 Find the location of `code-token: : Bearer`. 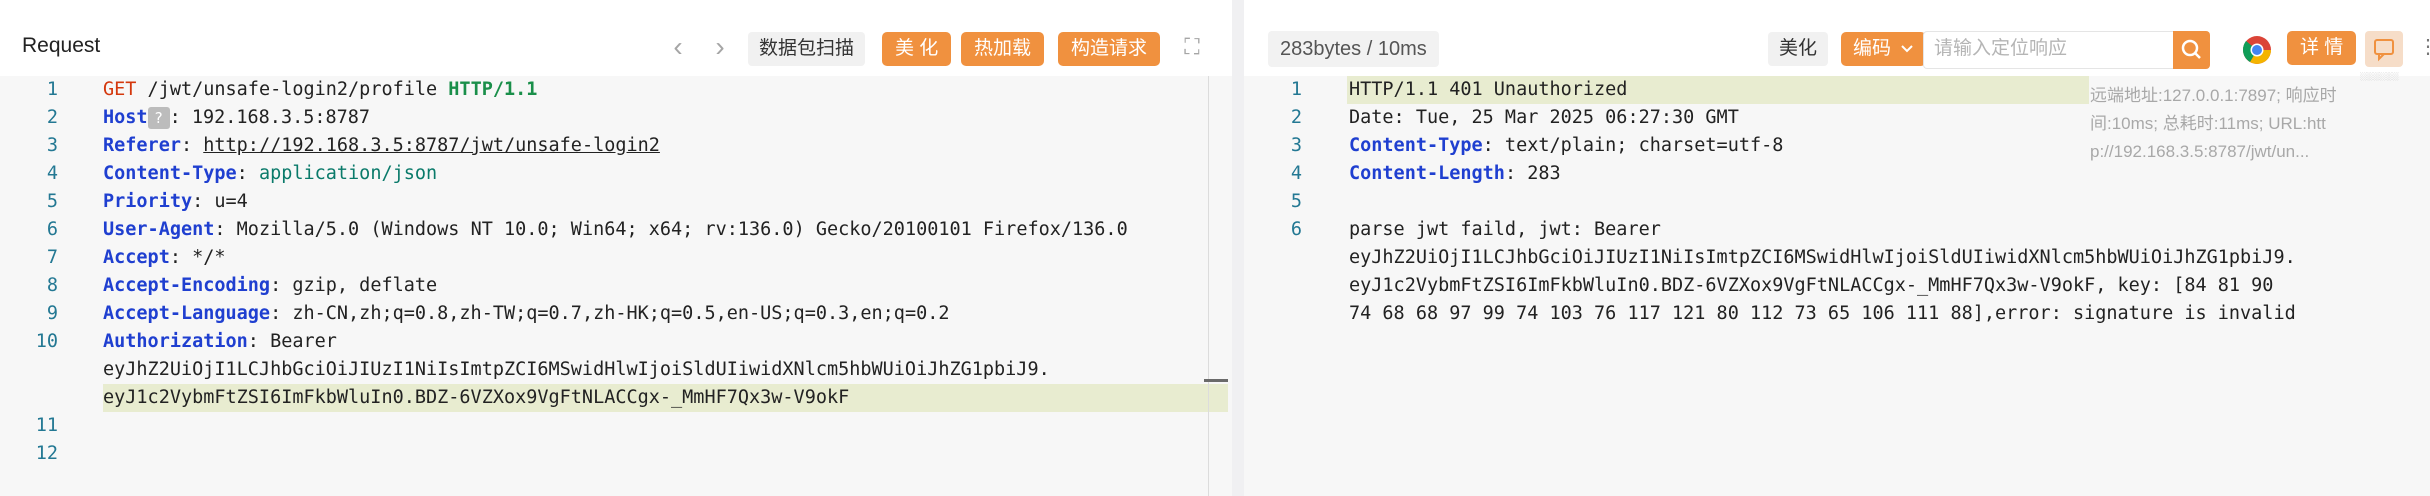

code-token: : Bearer is located at coordinates (292, 341).